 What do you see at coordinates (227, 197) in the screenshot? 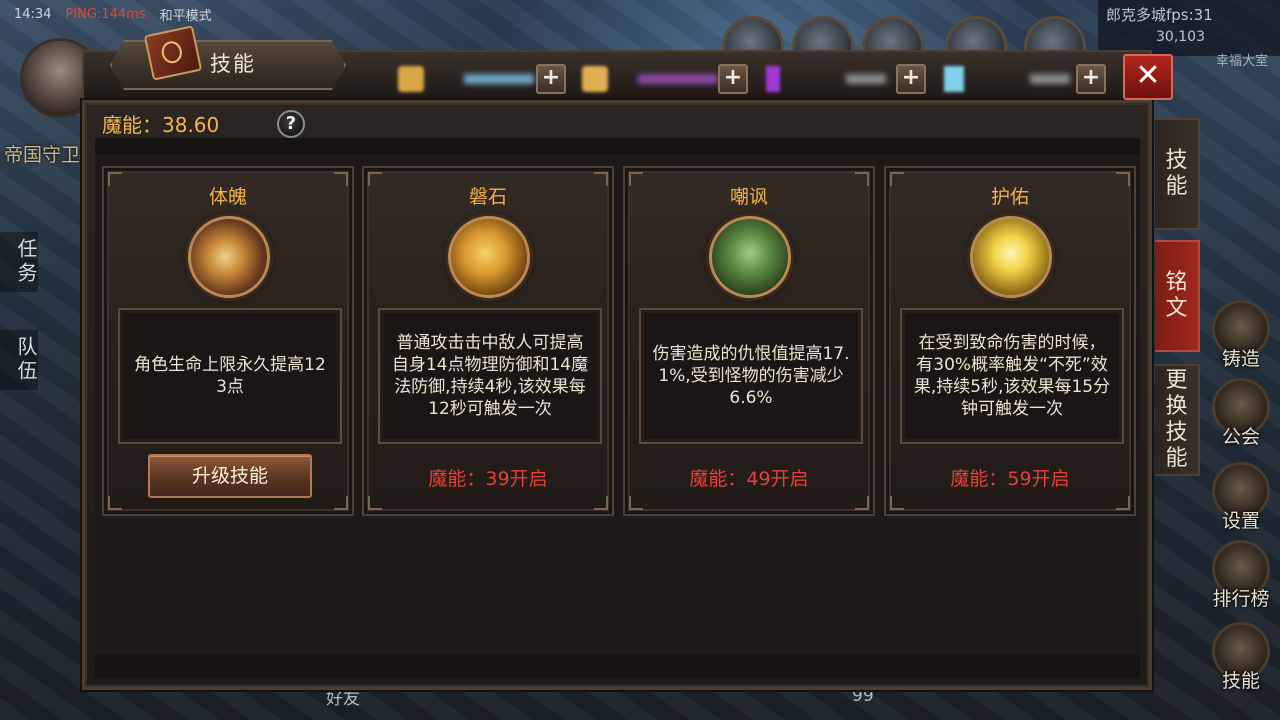
I see `skill-title: 体魄` at bounding box center [227, 197].